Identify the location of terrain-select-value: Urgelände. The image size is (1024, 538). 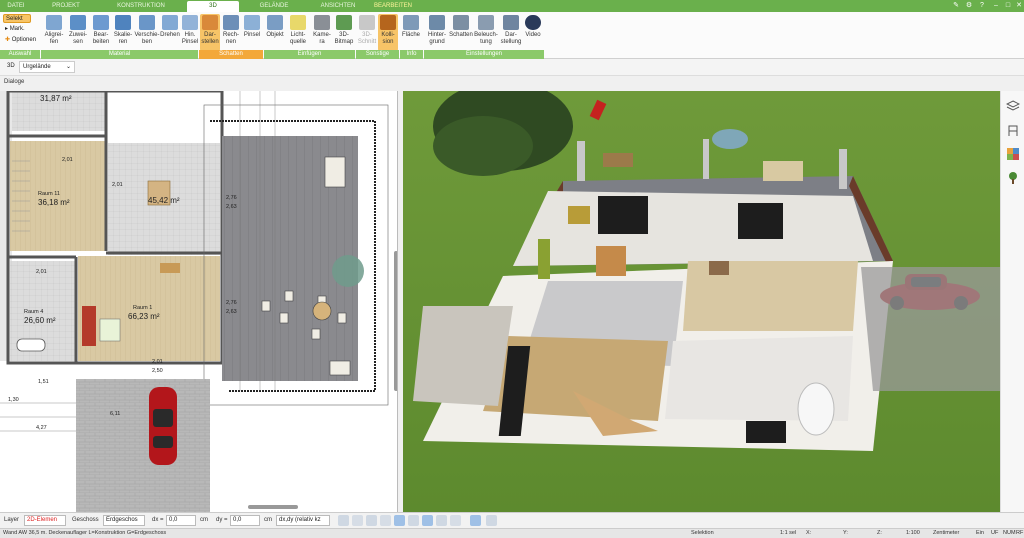
(37, 67).